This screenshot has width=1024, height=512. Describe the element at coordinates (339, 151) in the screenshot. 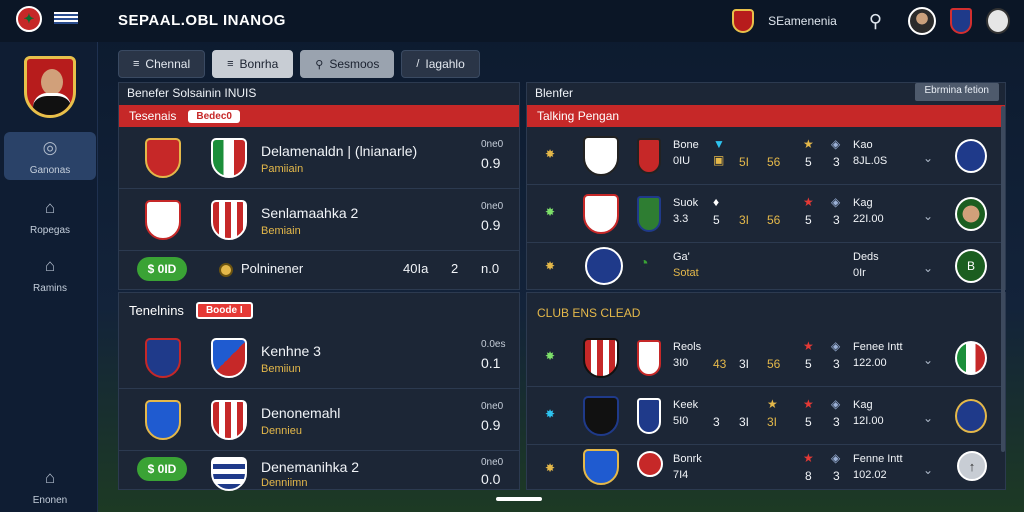

I see `player-name: Delamenaldn | (lnianarle)` at that location.